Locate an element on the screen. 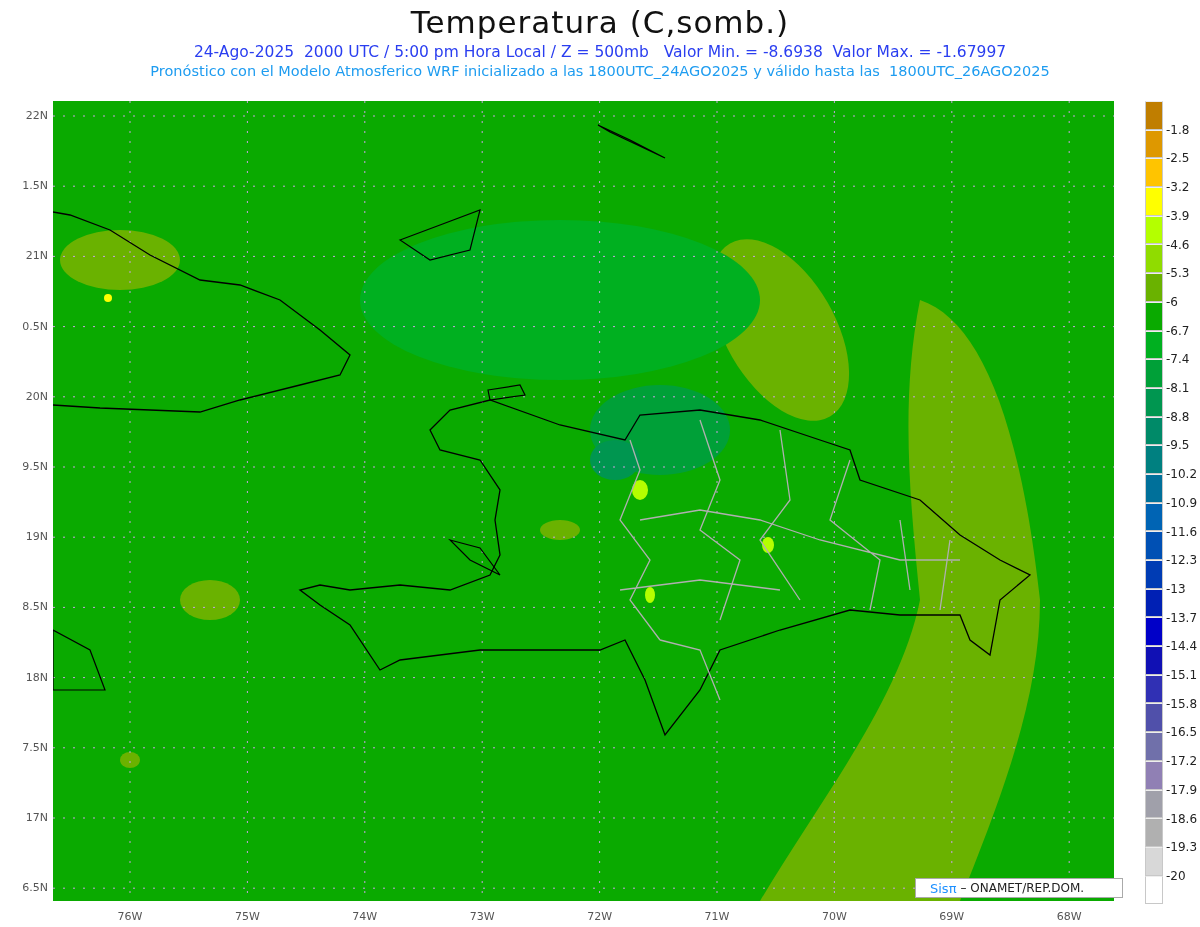  scale-label: -19.3 is located at coordinates (1182, 847).